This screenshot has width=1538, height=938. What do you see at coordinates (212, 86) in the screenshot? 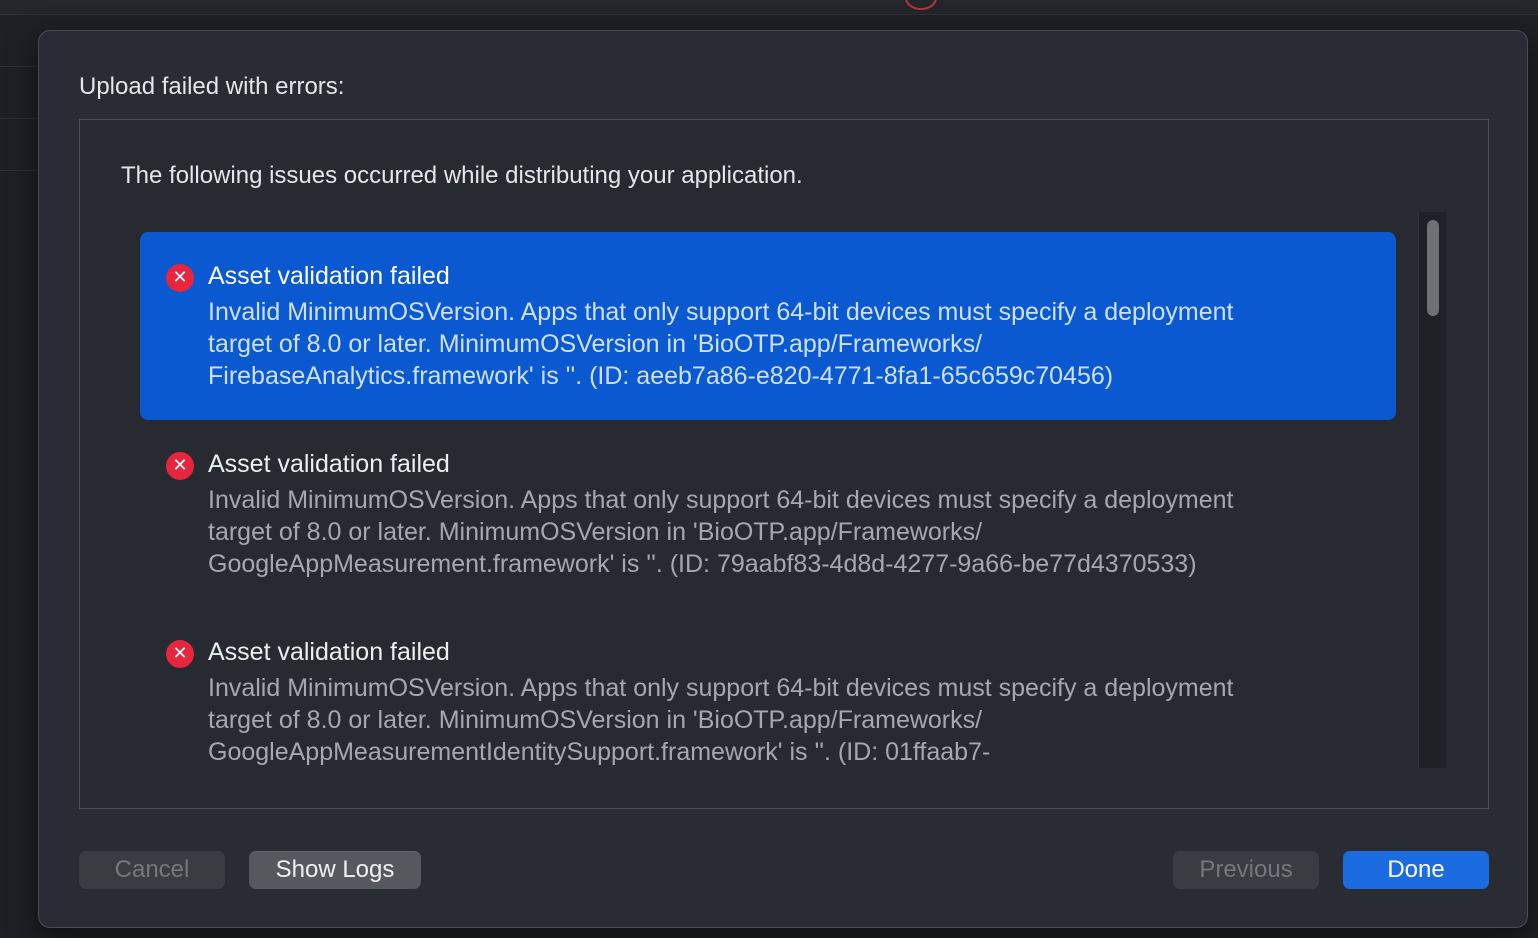
I see `sheet-title: Upload failed with errors:` at bounding box center [212, 86].